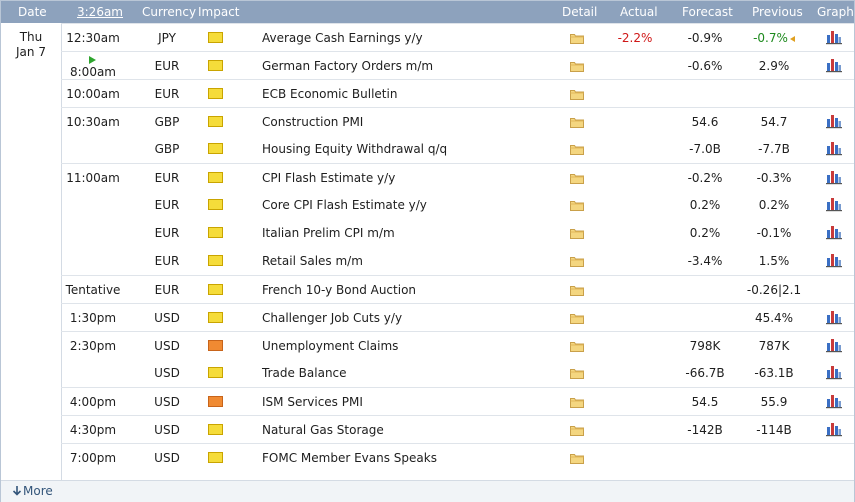  What do you see at coordinates (323, 430) in the screenshot?
I see `event-title: Natural Gas Storage` at bounding box center [323, 430].